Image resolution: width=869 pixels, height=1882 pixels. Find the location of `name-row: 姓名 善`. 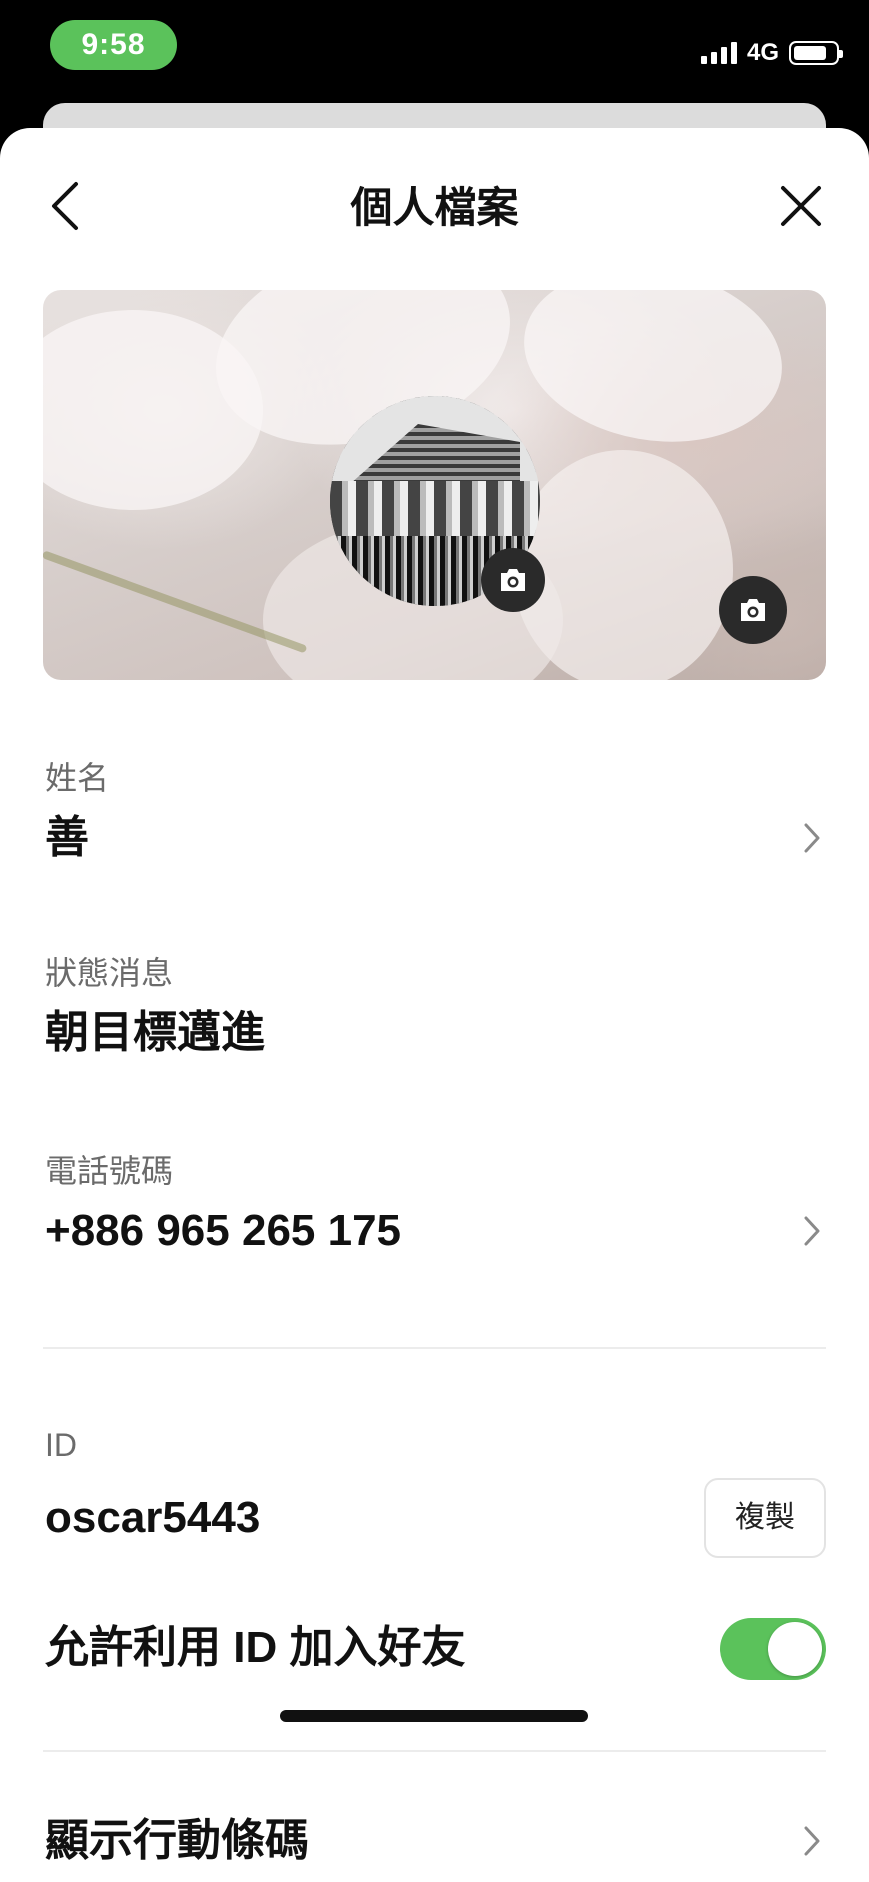

name-row: 姓名 善 is located at coordinates (434, 823).